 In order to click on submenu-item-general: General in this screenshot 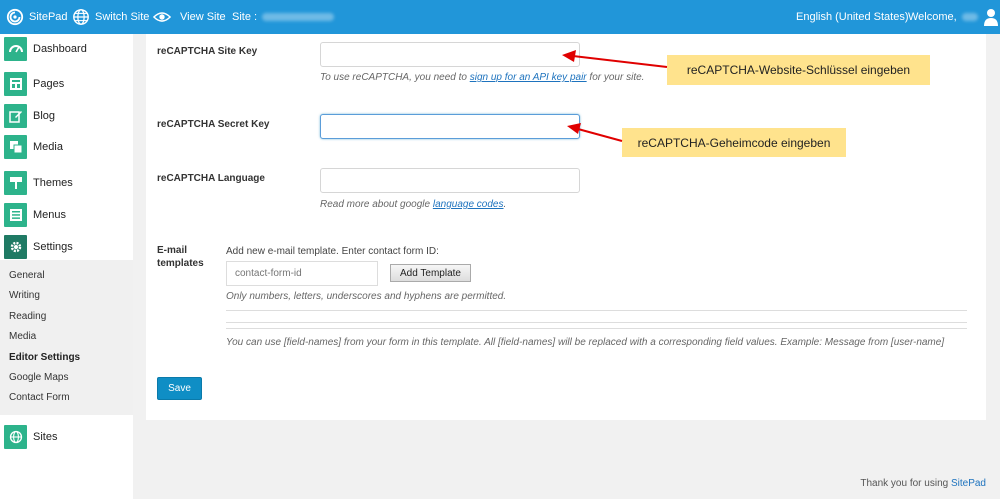, I will do `click(27, 275)`.